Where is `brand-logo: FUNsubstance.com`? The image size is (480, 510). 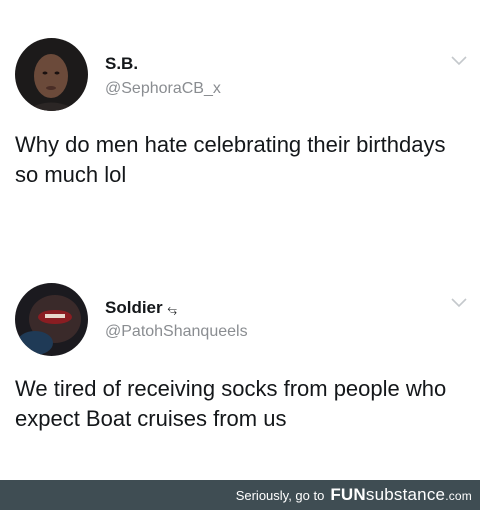
brand-logo: FUNsubstance.com is located at coordinates (401, 495).